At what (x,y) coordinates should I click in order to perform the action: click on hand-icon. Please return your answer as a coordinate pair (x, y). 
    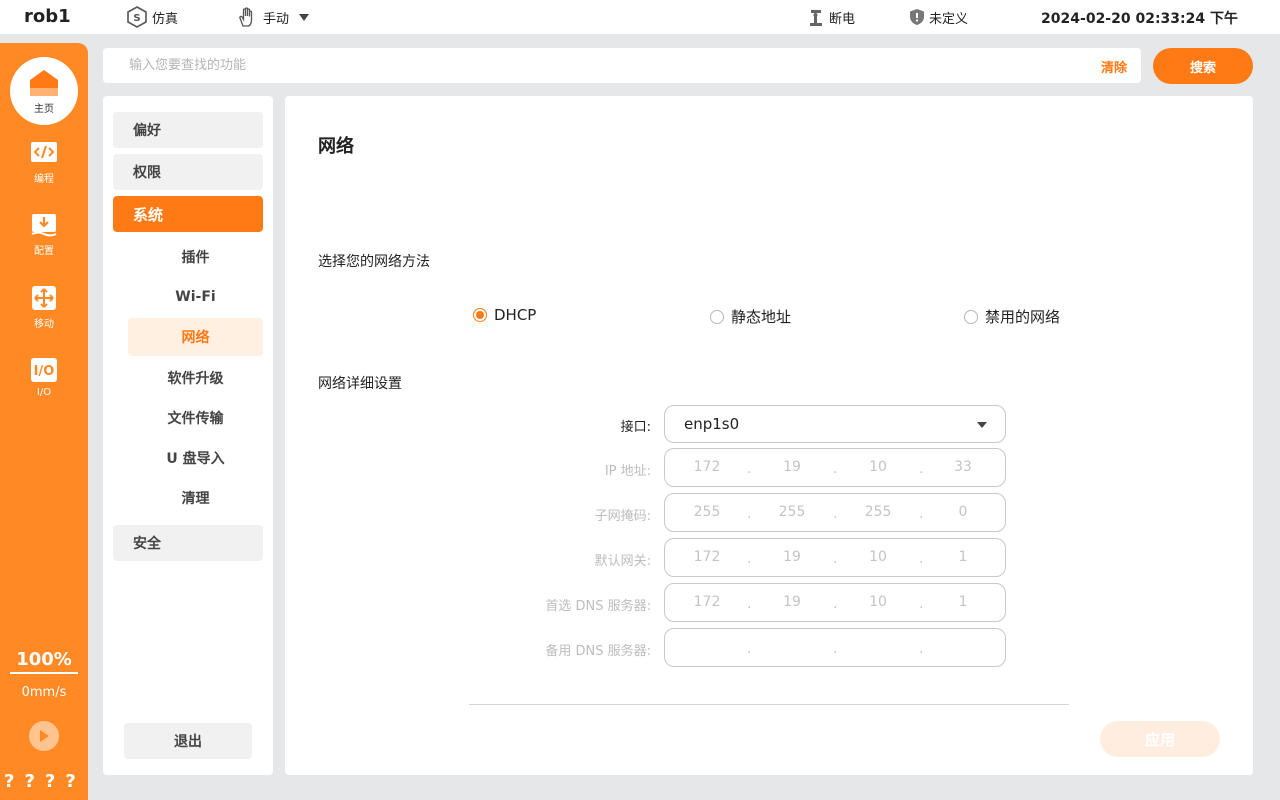
    Looking at the image, I should click on (246, 17).